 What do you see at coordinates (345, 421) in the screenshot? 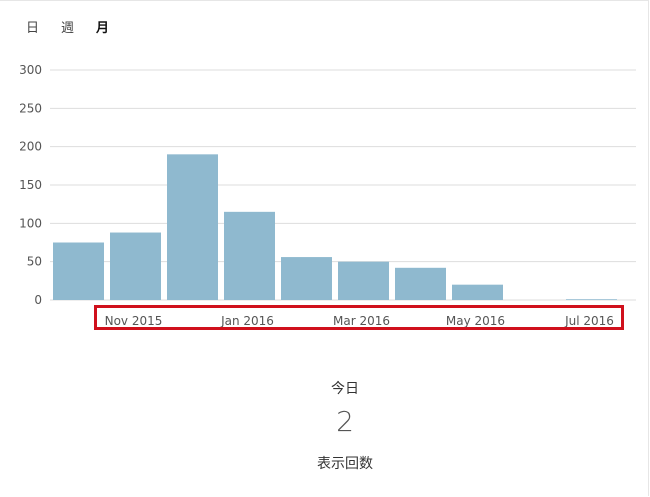
I see `today-value: 2` at bounding box center [345, 421].